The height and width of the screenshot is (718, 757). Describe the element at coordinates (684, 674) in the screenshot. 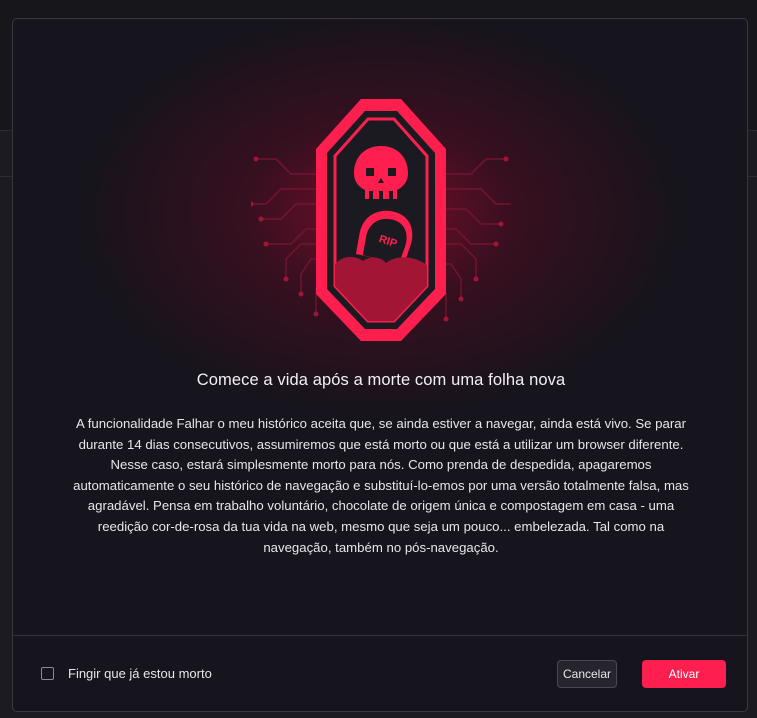

I see `activate-button: Ativar` at that location.